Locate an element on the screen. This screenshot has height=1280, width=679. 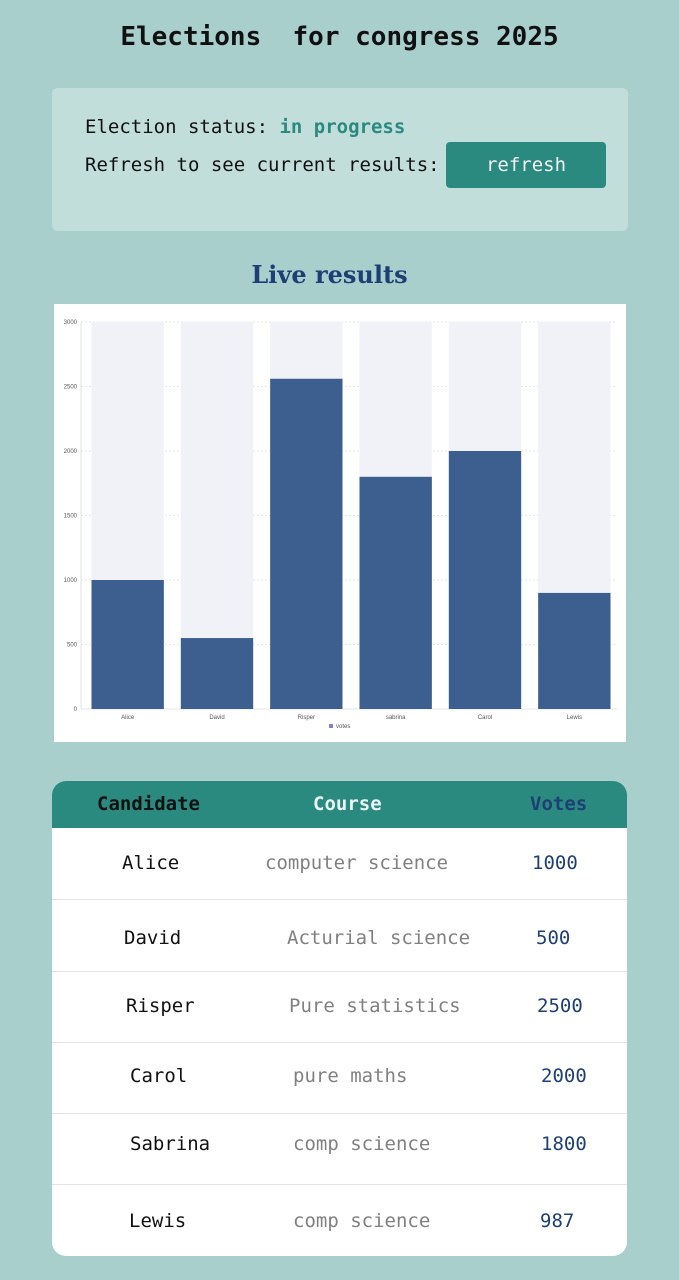
candidate-name: Alice is located at coordinates (151, 863).